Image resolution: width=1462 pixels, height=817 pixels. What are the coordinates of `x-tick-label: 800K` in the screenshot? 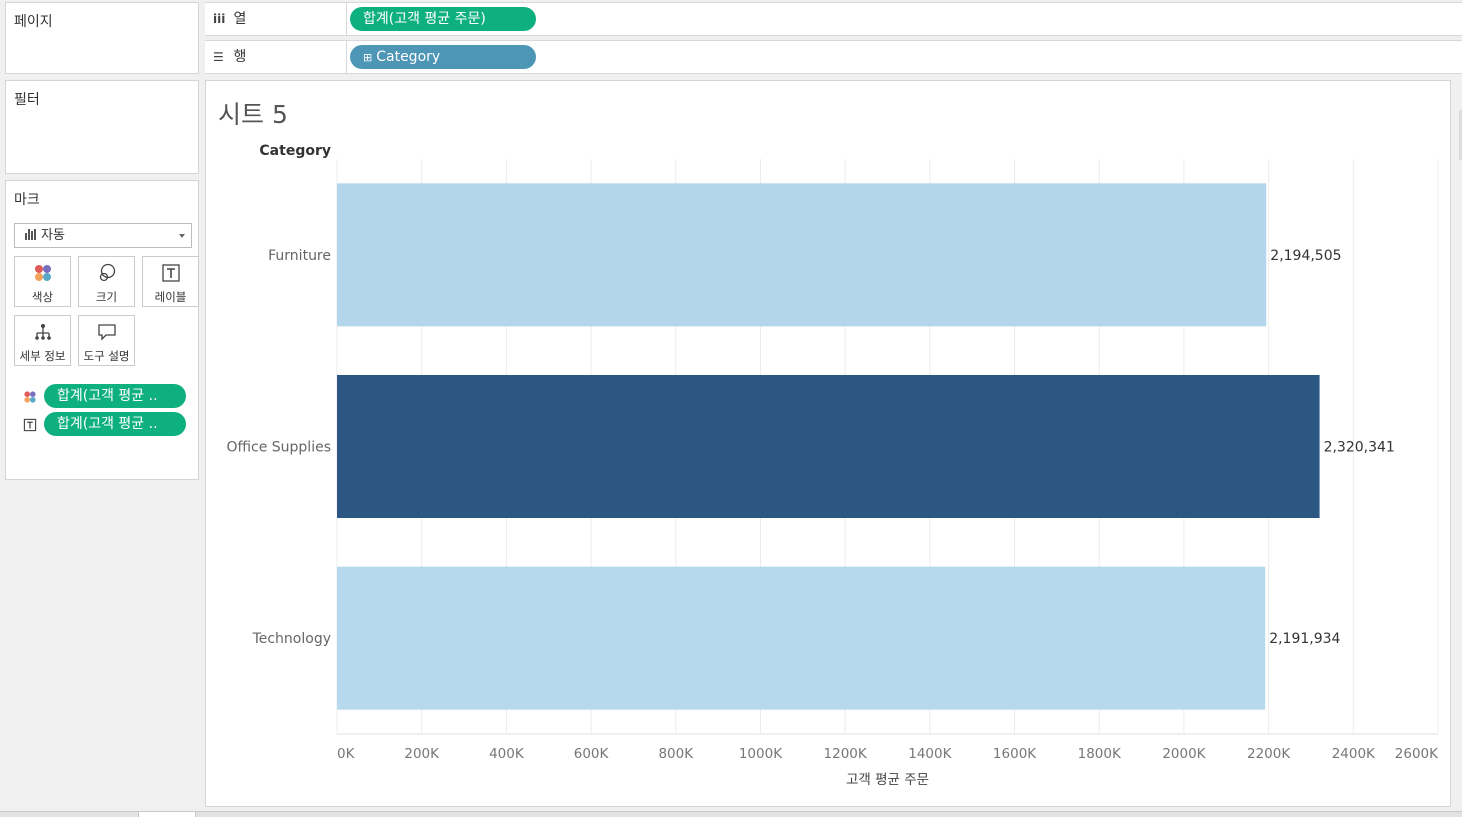 It's located at (676, 754).